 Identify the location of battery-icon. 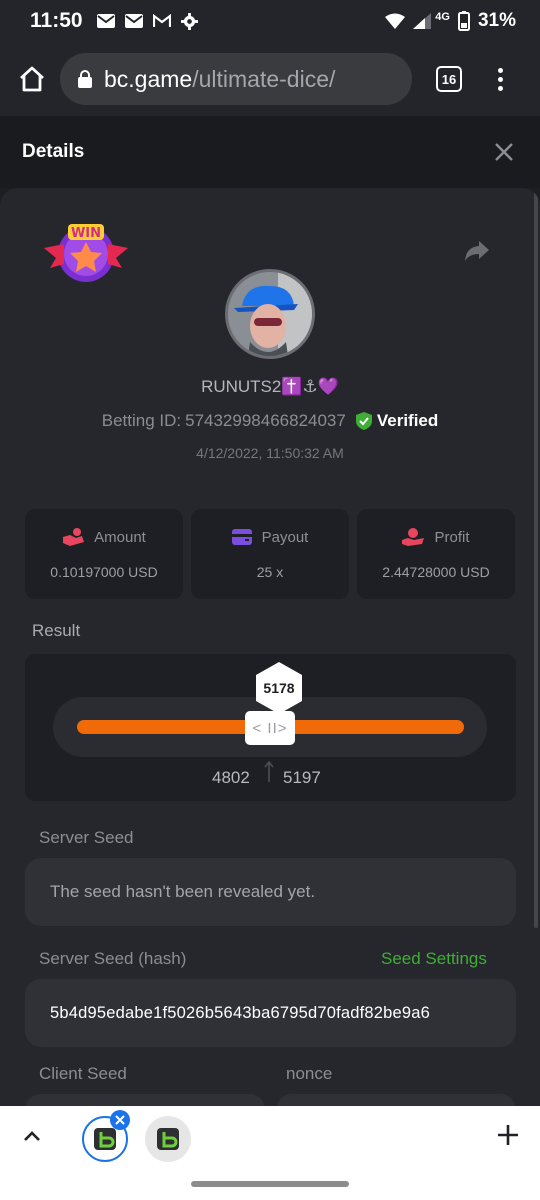
(463, 21).